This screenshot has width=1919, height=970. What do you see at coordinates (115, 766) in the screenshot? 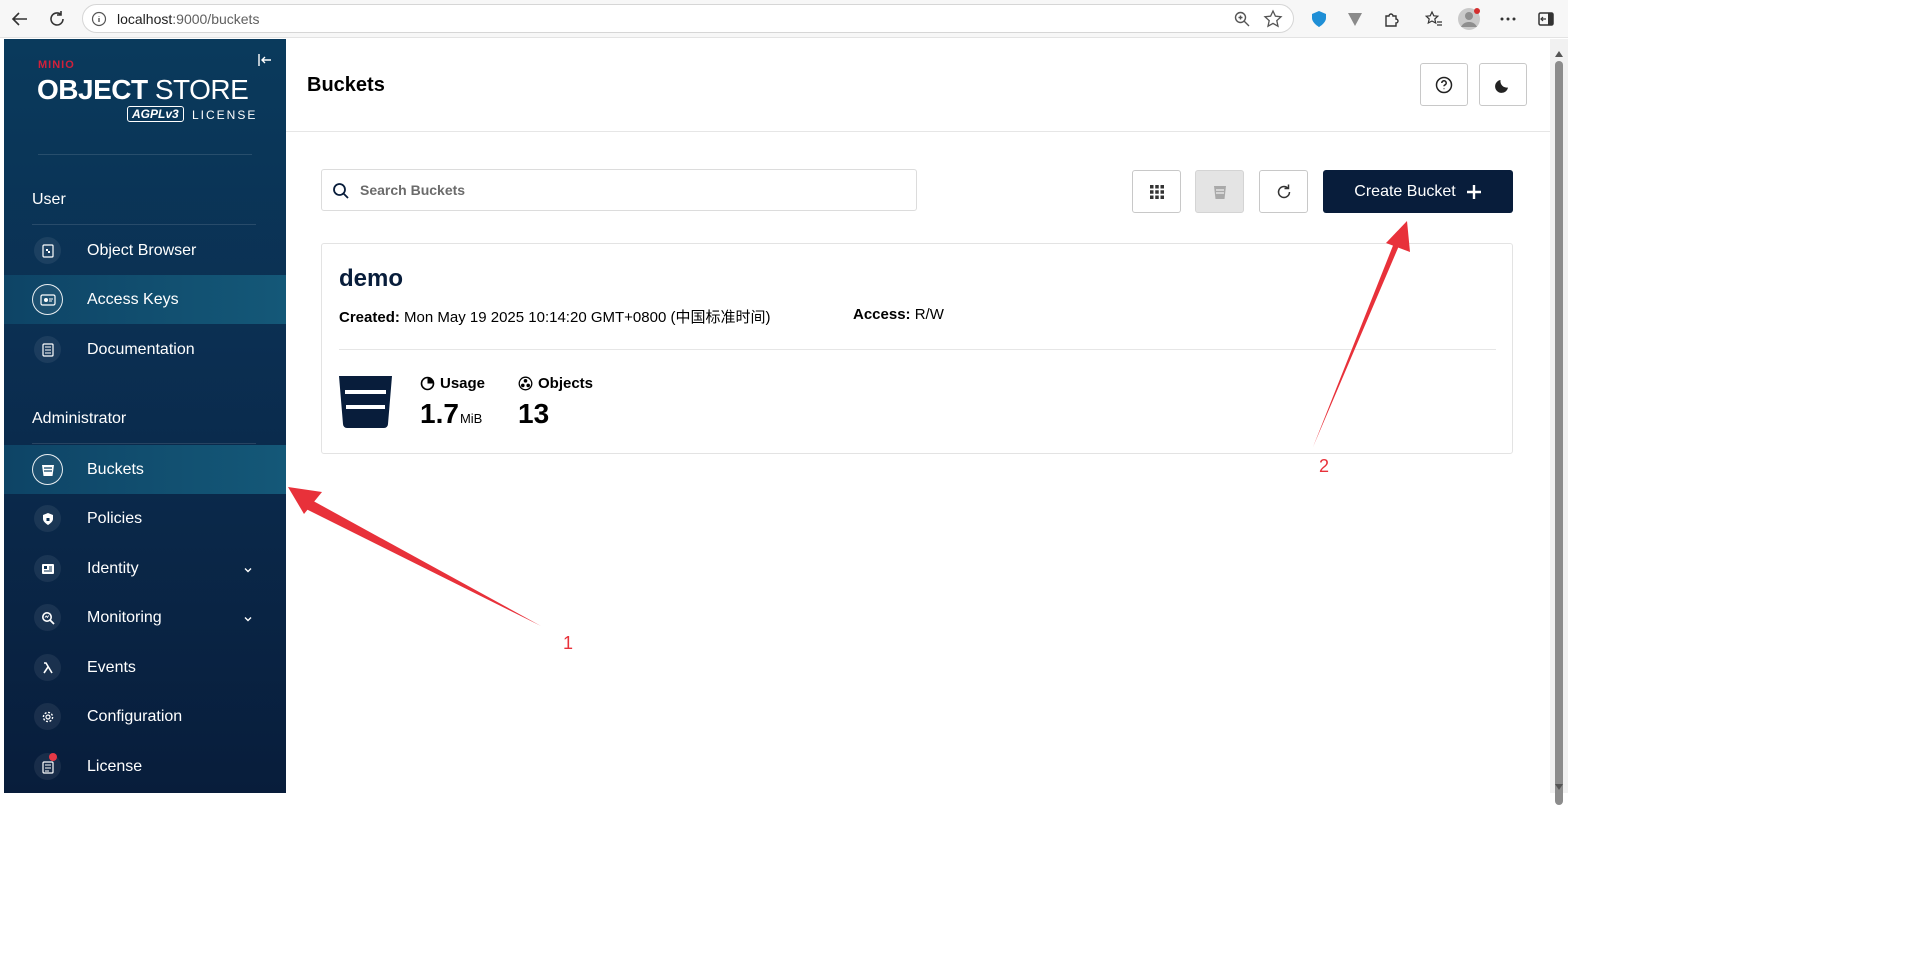
I see `sidebar-item-label: License` at bounding box center [115, 766].